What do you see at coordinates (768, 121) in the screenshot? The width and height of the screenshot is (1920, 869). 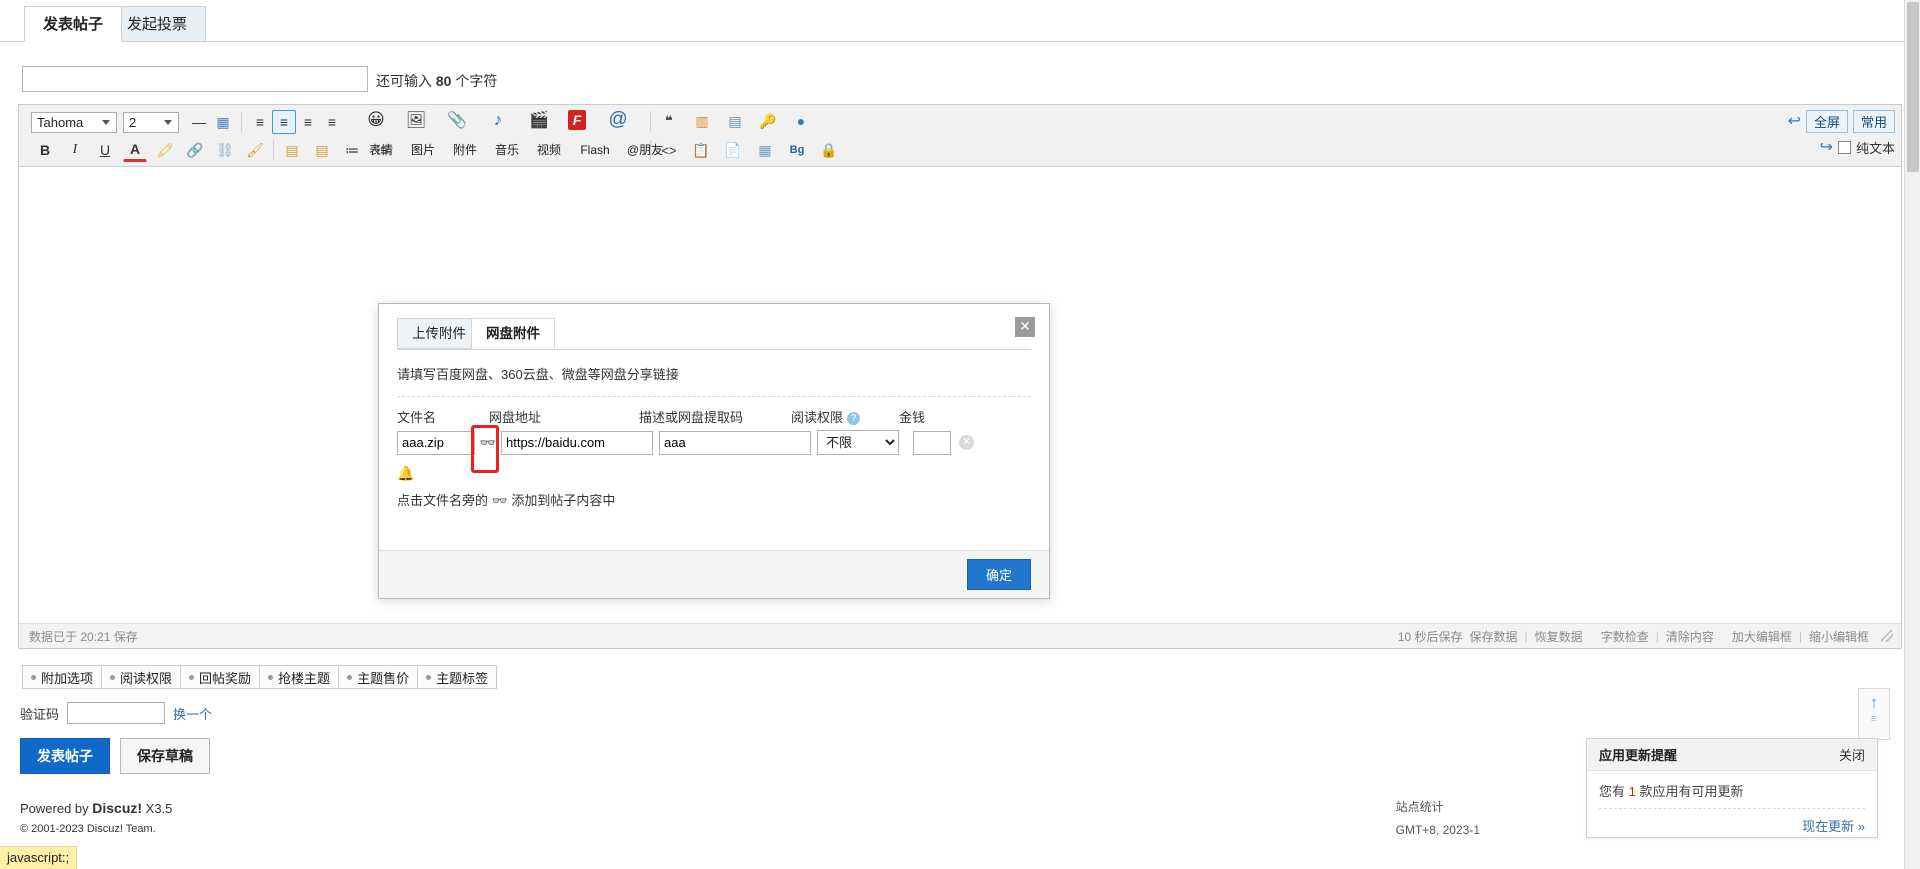 I see `password-icon: 🔑` at bounding box center [768, 121].